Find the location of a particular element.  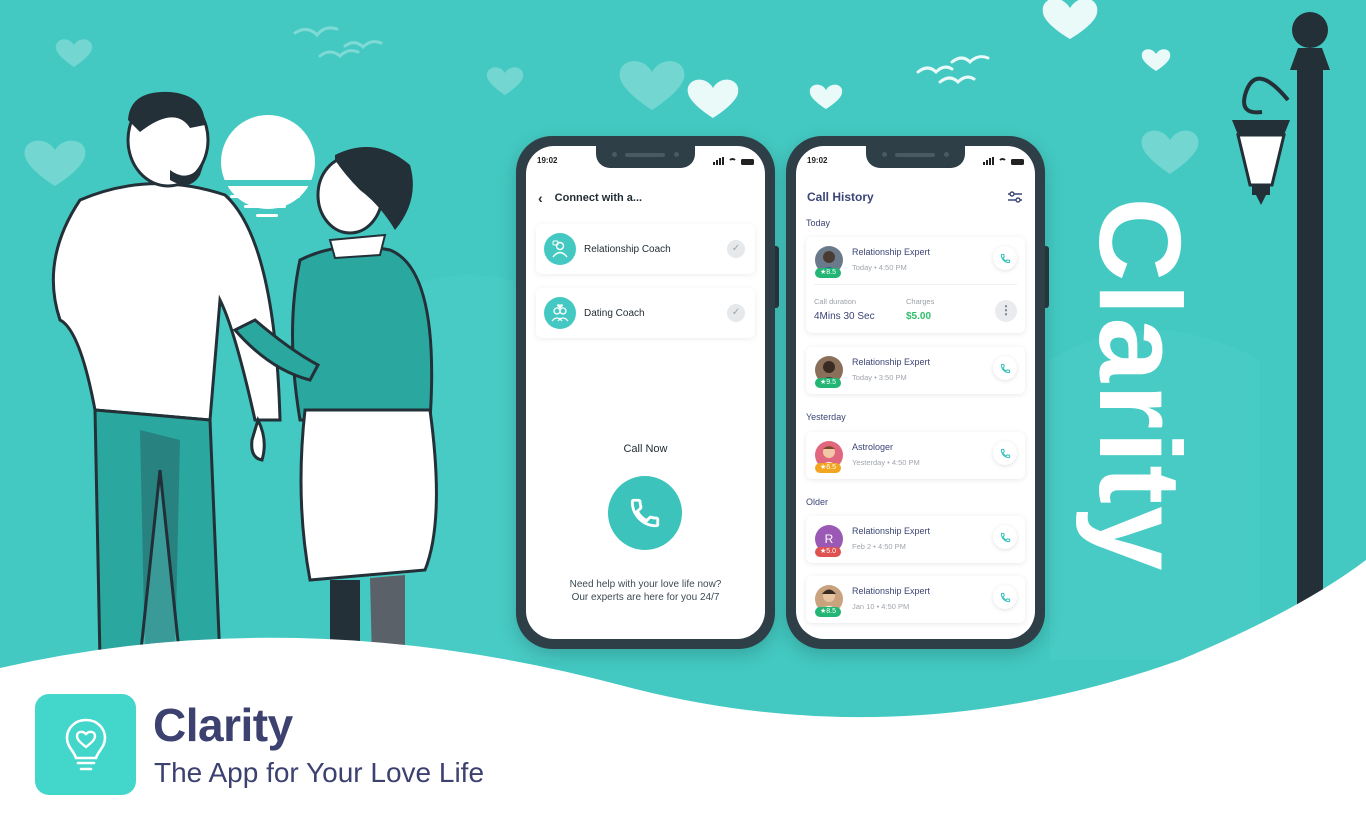

dating-icon is located at coordinates (560, 313).